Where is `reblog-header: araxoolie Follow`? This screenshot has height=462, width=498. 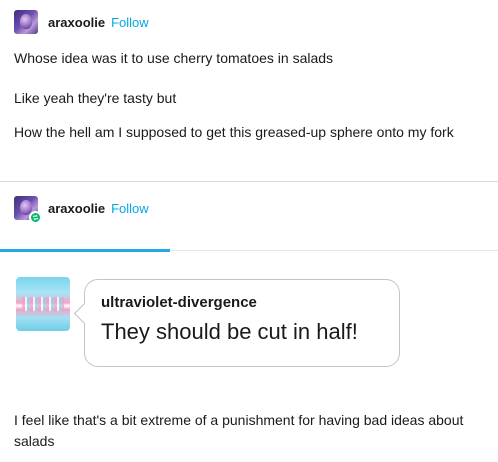
reblog-header: araxoolie Follow is located at coordinates (81, 210).